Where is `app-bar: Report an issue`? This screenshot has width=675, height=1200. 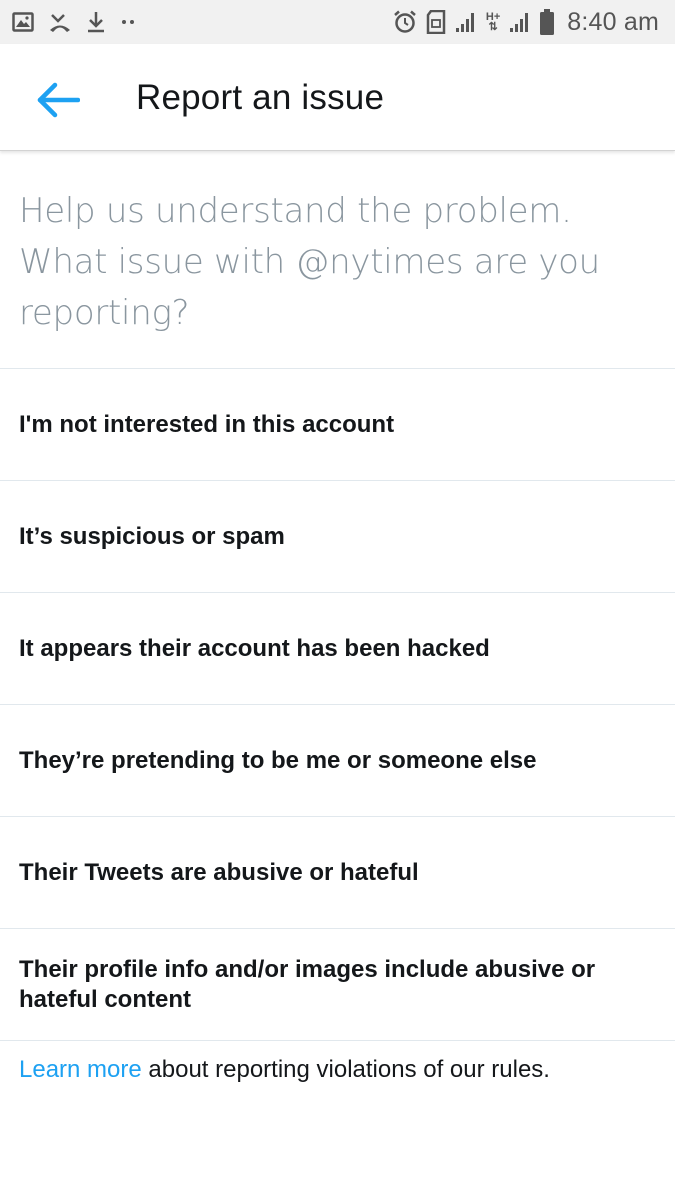
app-bar: Report an issue is located at coordinates (337, 97).